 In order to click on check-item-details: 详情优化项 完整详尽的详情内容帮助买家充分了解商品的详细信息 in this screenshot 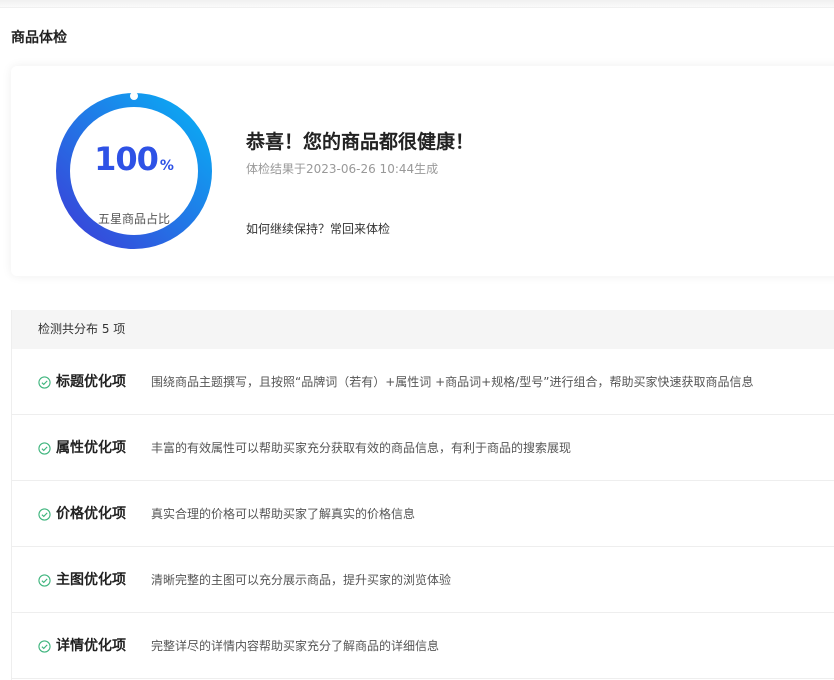, I will do `click(423, 646)`.